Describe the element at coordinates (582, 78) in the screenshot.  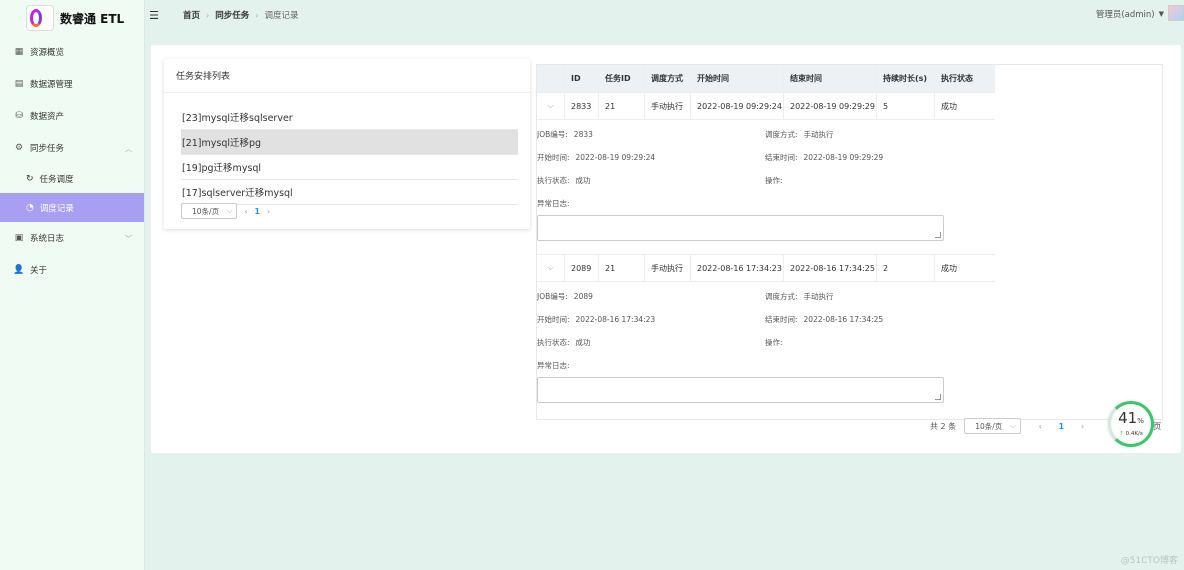
I see `column-header: ID` at that location.